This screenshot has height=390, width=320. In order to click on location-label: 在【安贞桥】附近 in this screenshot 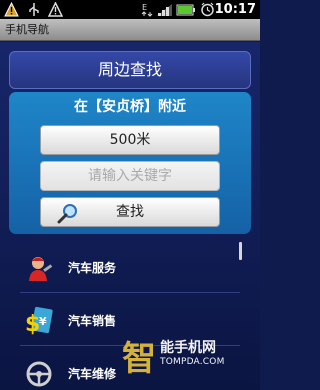, I will do `click(130, 107)`.